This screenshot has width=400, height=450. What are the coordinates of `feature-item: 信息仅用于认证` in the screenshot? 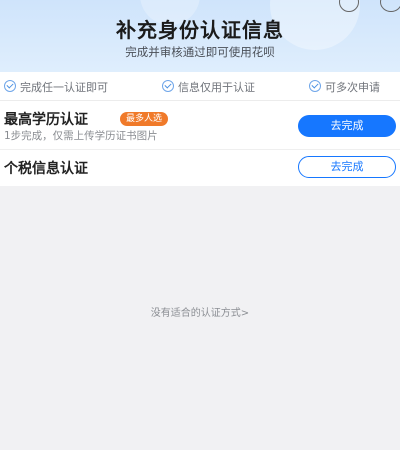 It's located at (208, 87).